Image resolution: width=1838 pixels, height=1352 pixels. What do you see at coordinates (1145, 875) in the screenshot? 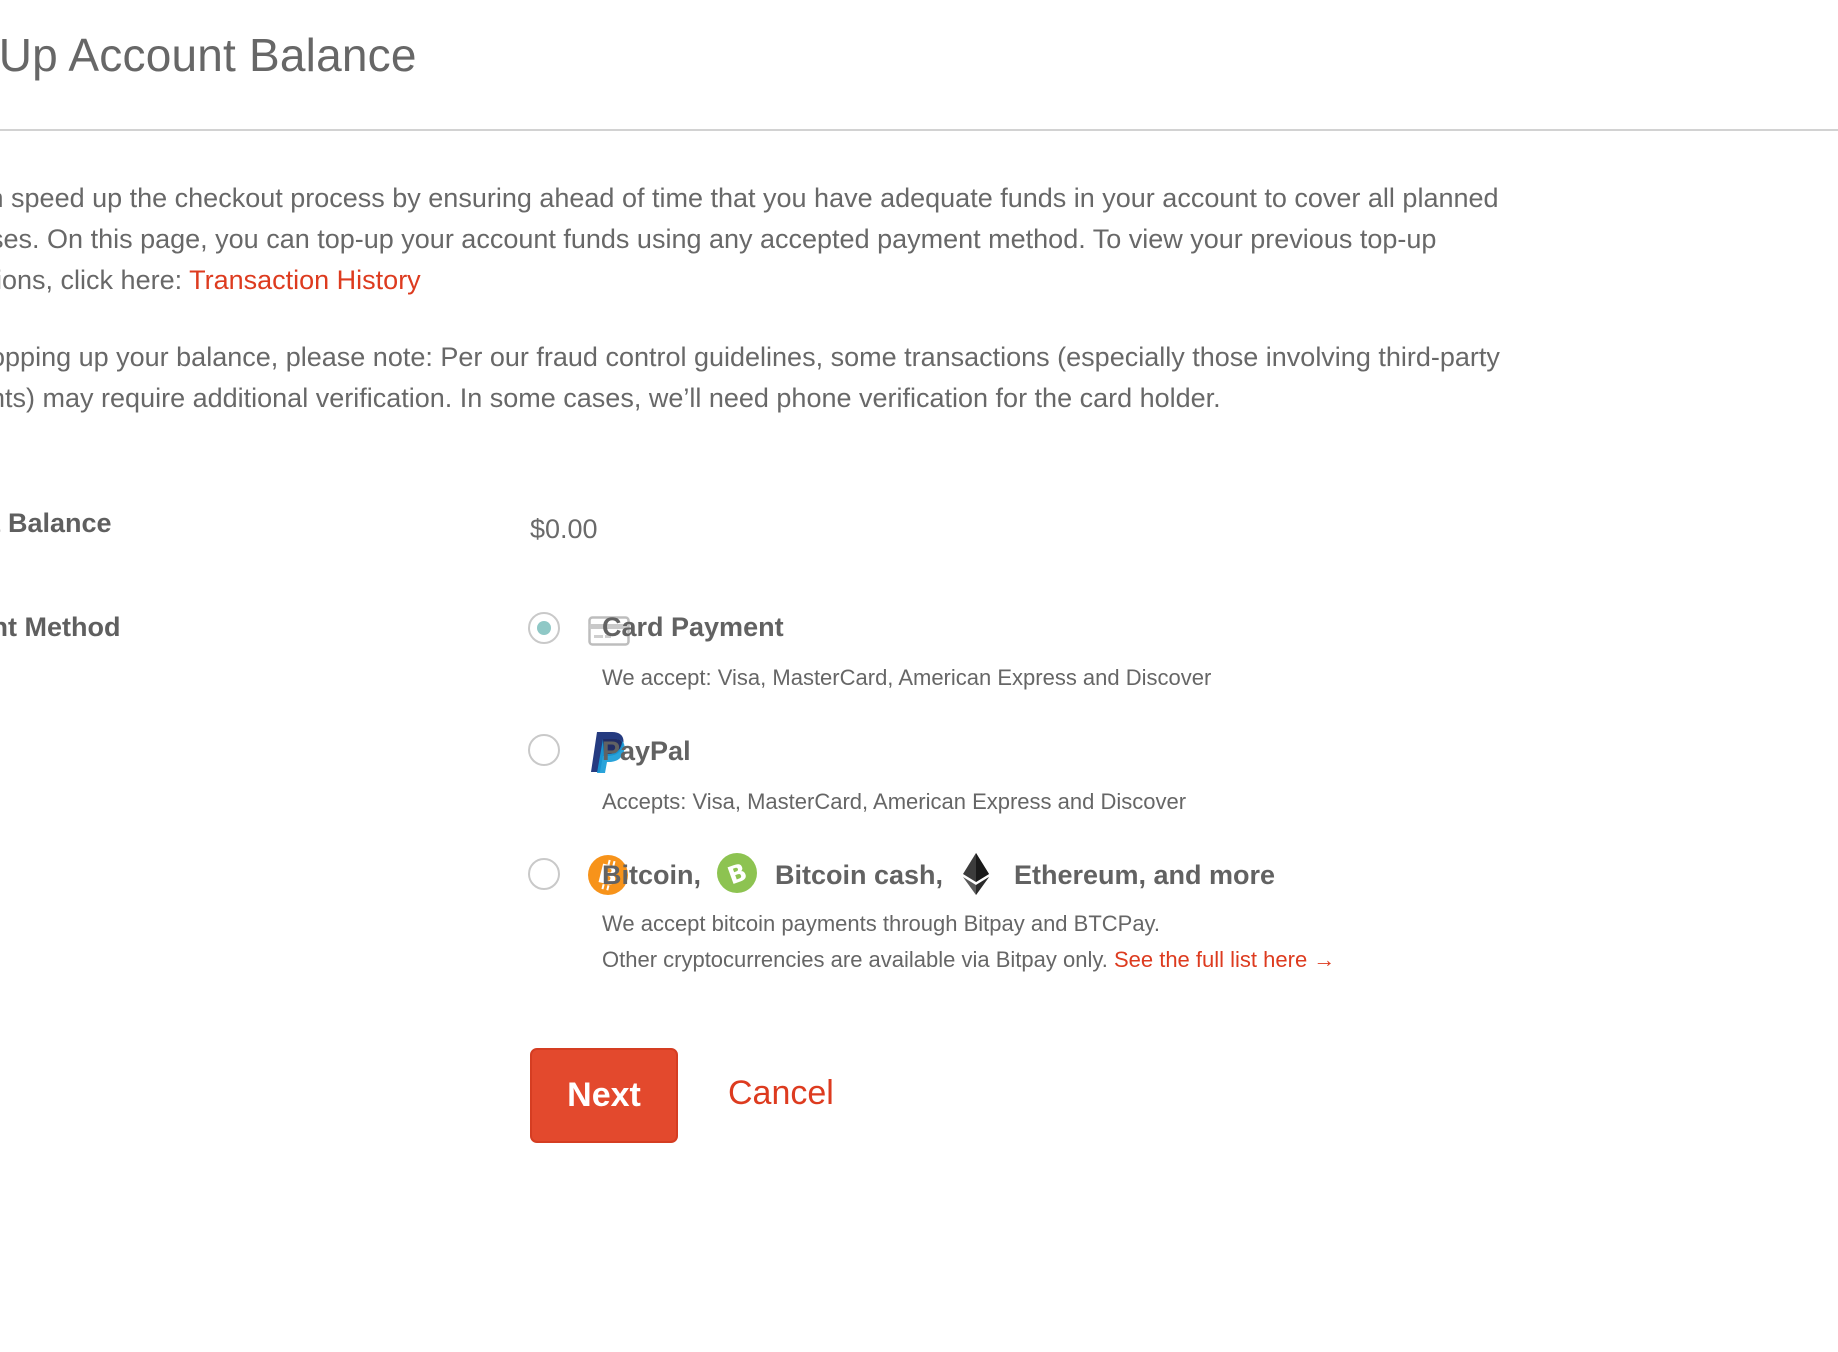
I see `ethereum-label: Ethereum, and more` at bounding box center [1145, 875].